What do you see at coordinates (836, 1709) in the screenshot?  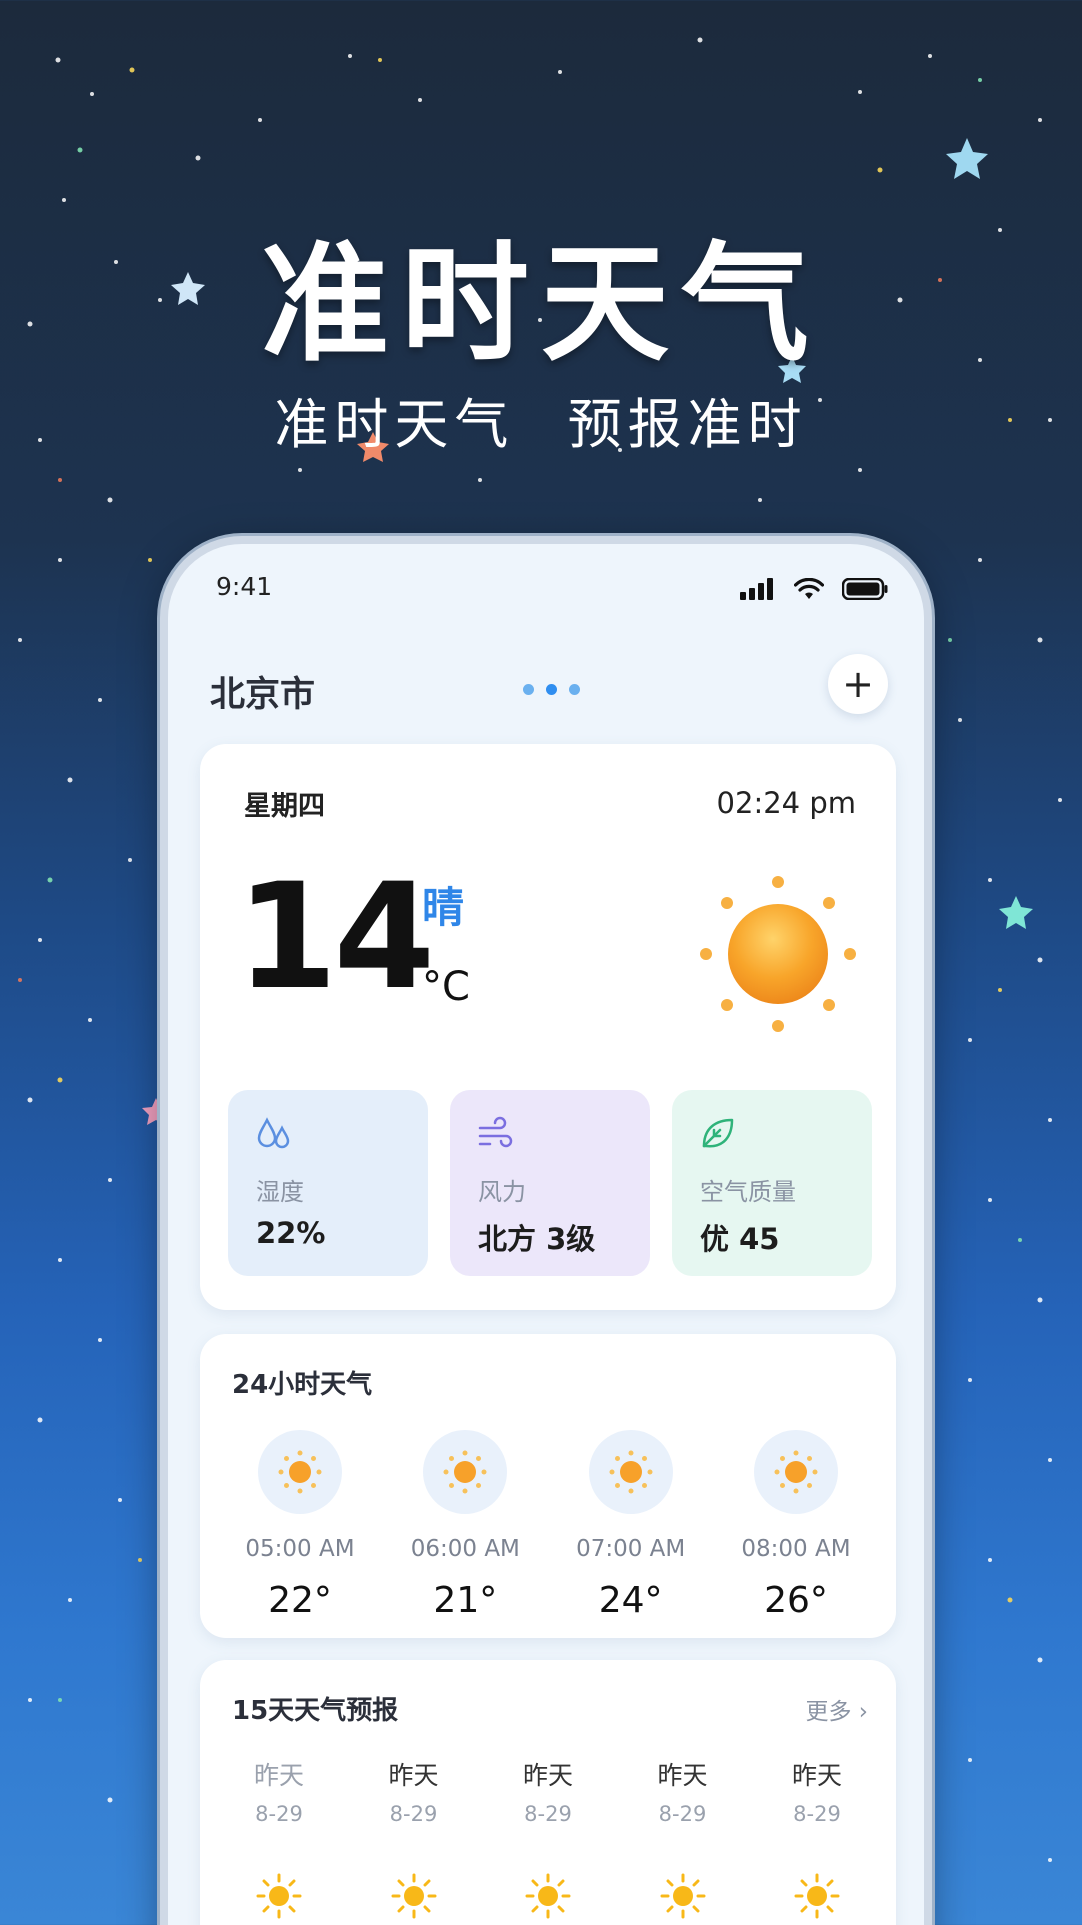 I see `more-link: 更多 ›` at bounding box center [836, 1709].